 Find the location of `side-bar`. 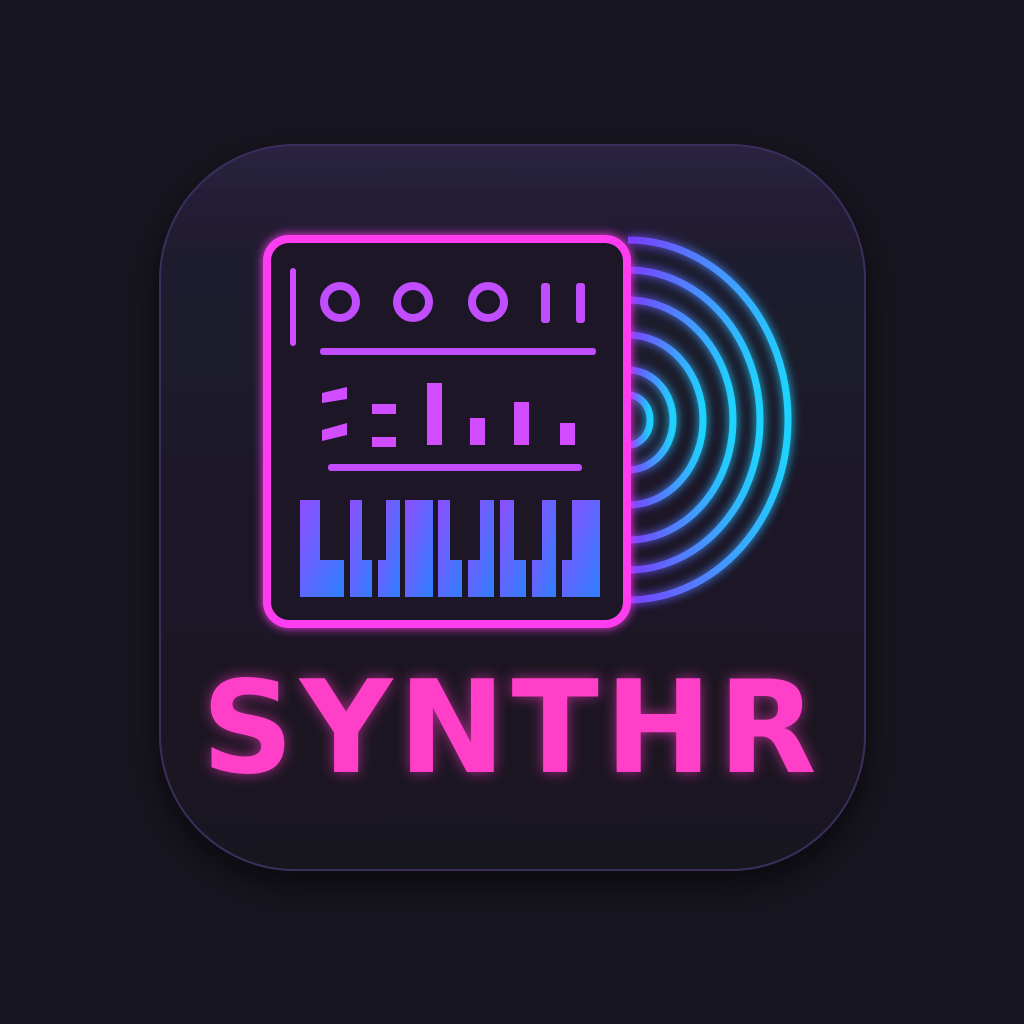

side-bar is located at coordinates (293, 307).